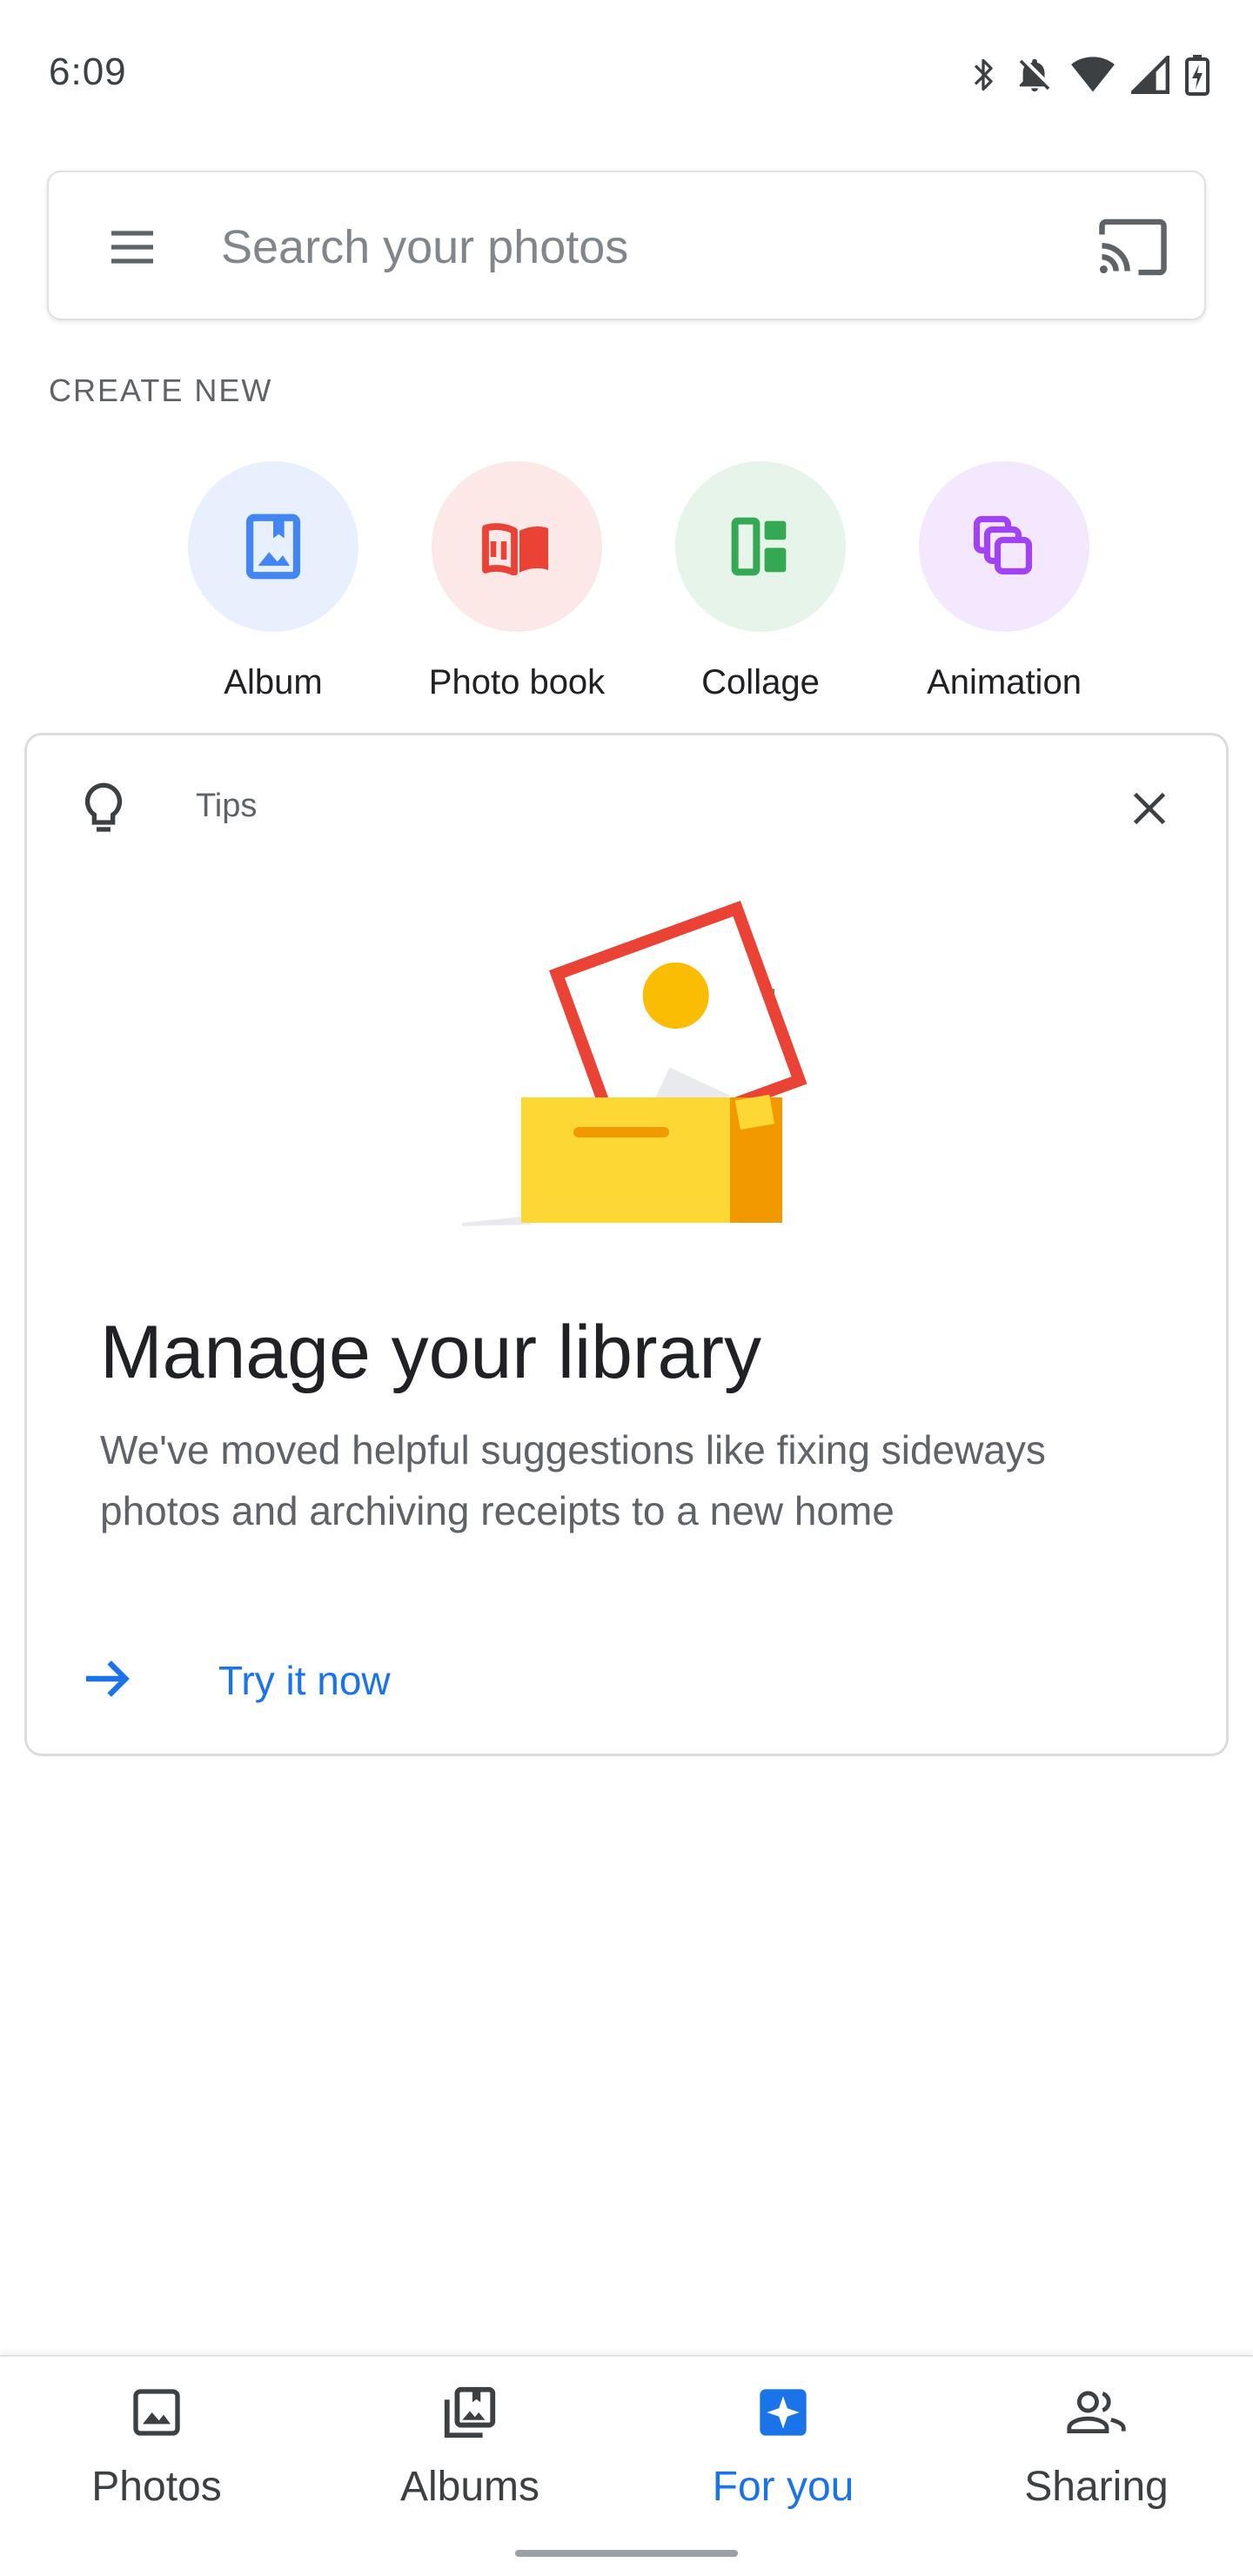 This screenshot has width=1253, height=2576. I want to click on tips-title: Manage your library, so click(431, 1352).